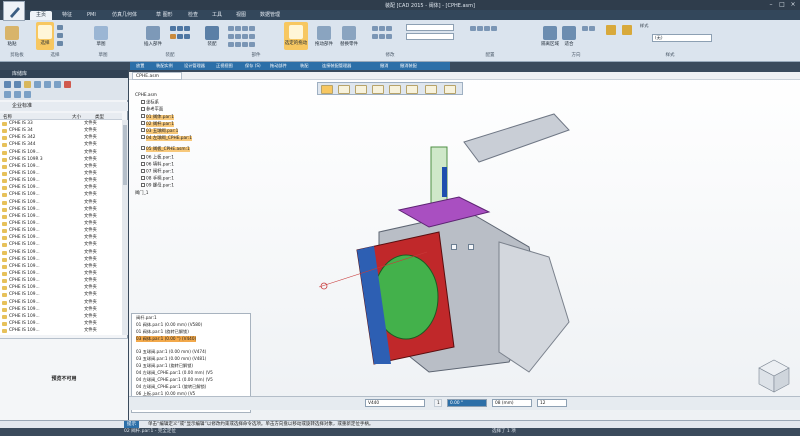 The height and width of the screenshot is (436, 800). What do you see at coordinates (467, 403) in the screenshot?
I see `angle-field: 0.00 °` at bounding box center [467, 403].